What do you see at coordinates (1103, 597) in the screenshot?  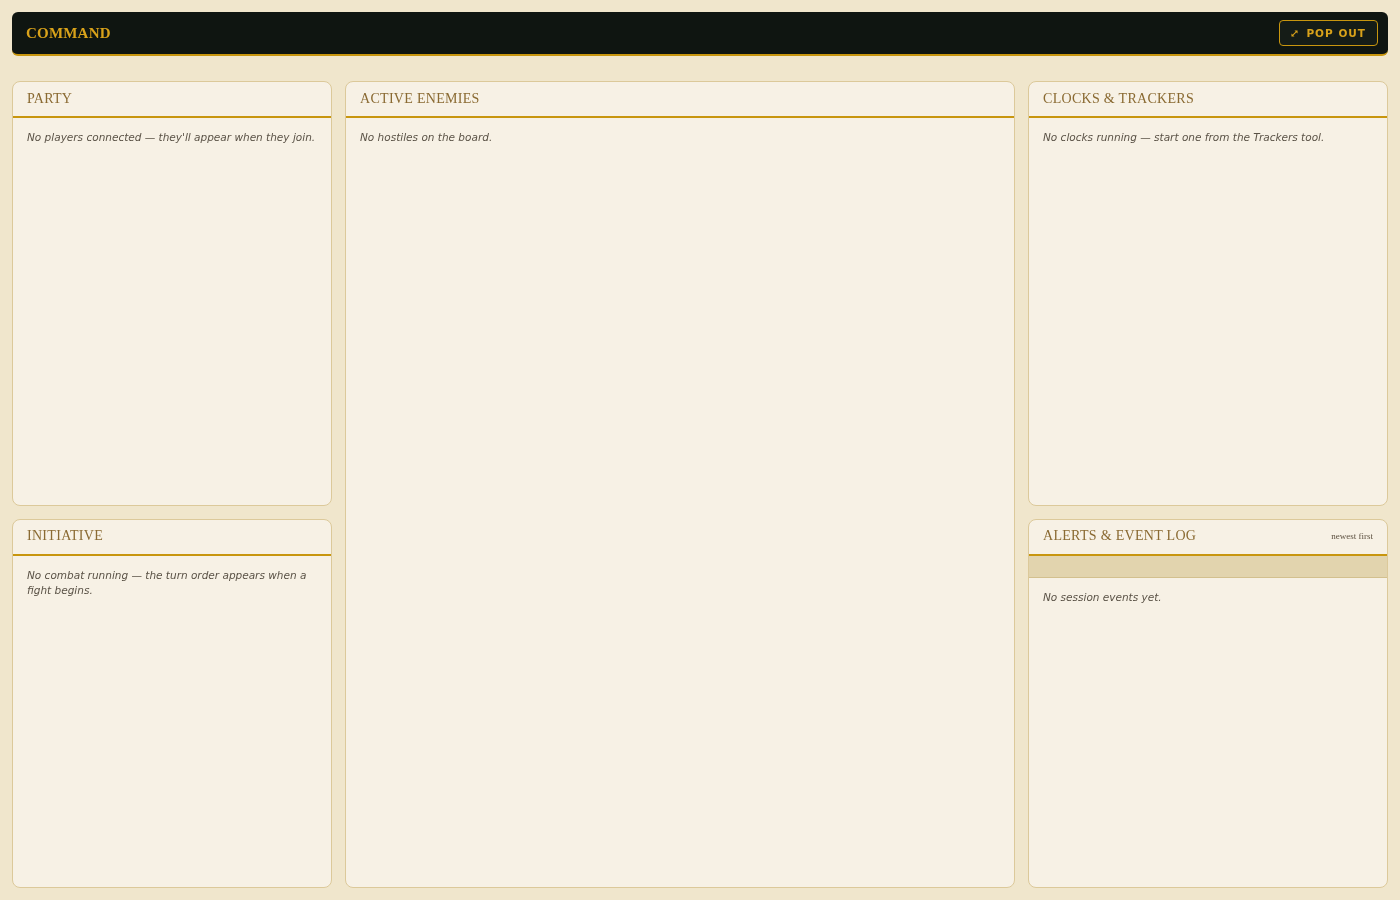 I see `empty-state-text: No session events yet.` at bounding box center [1103, 597].